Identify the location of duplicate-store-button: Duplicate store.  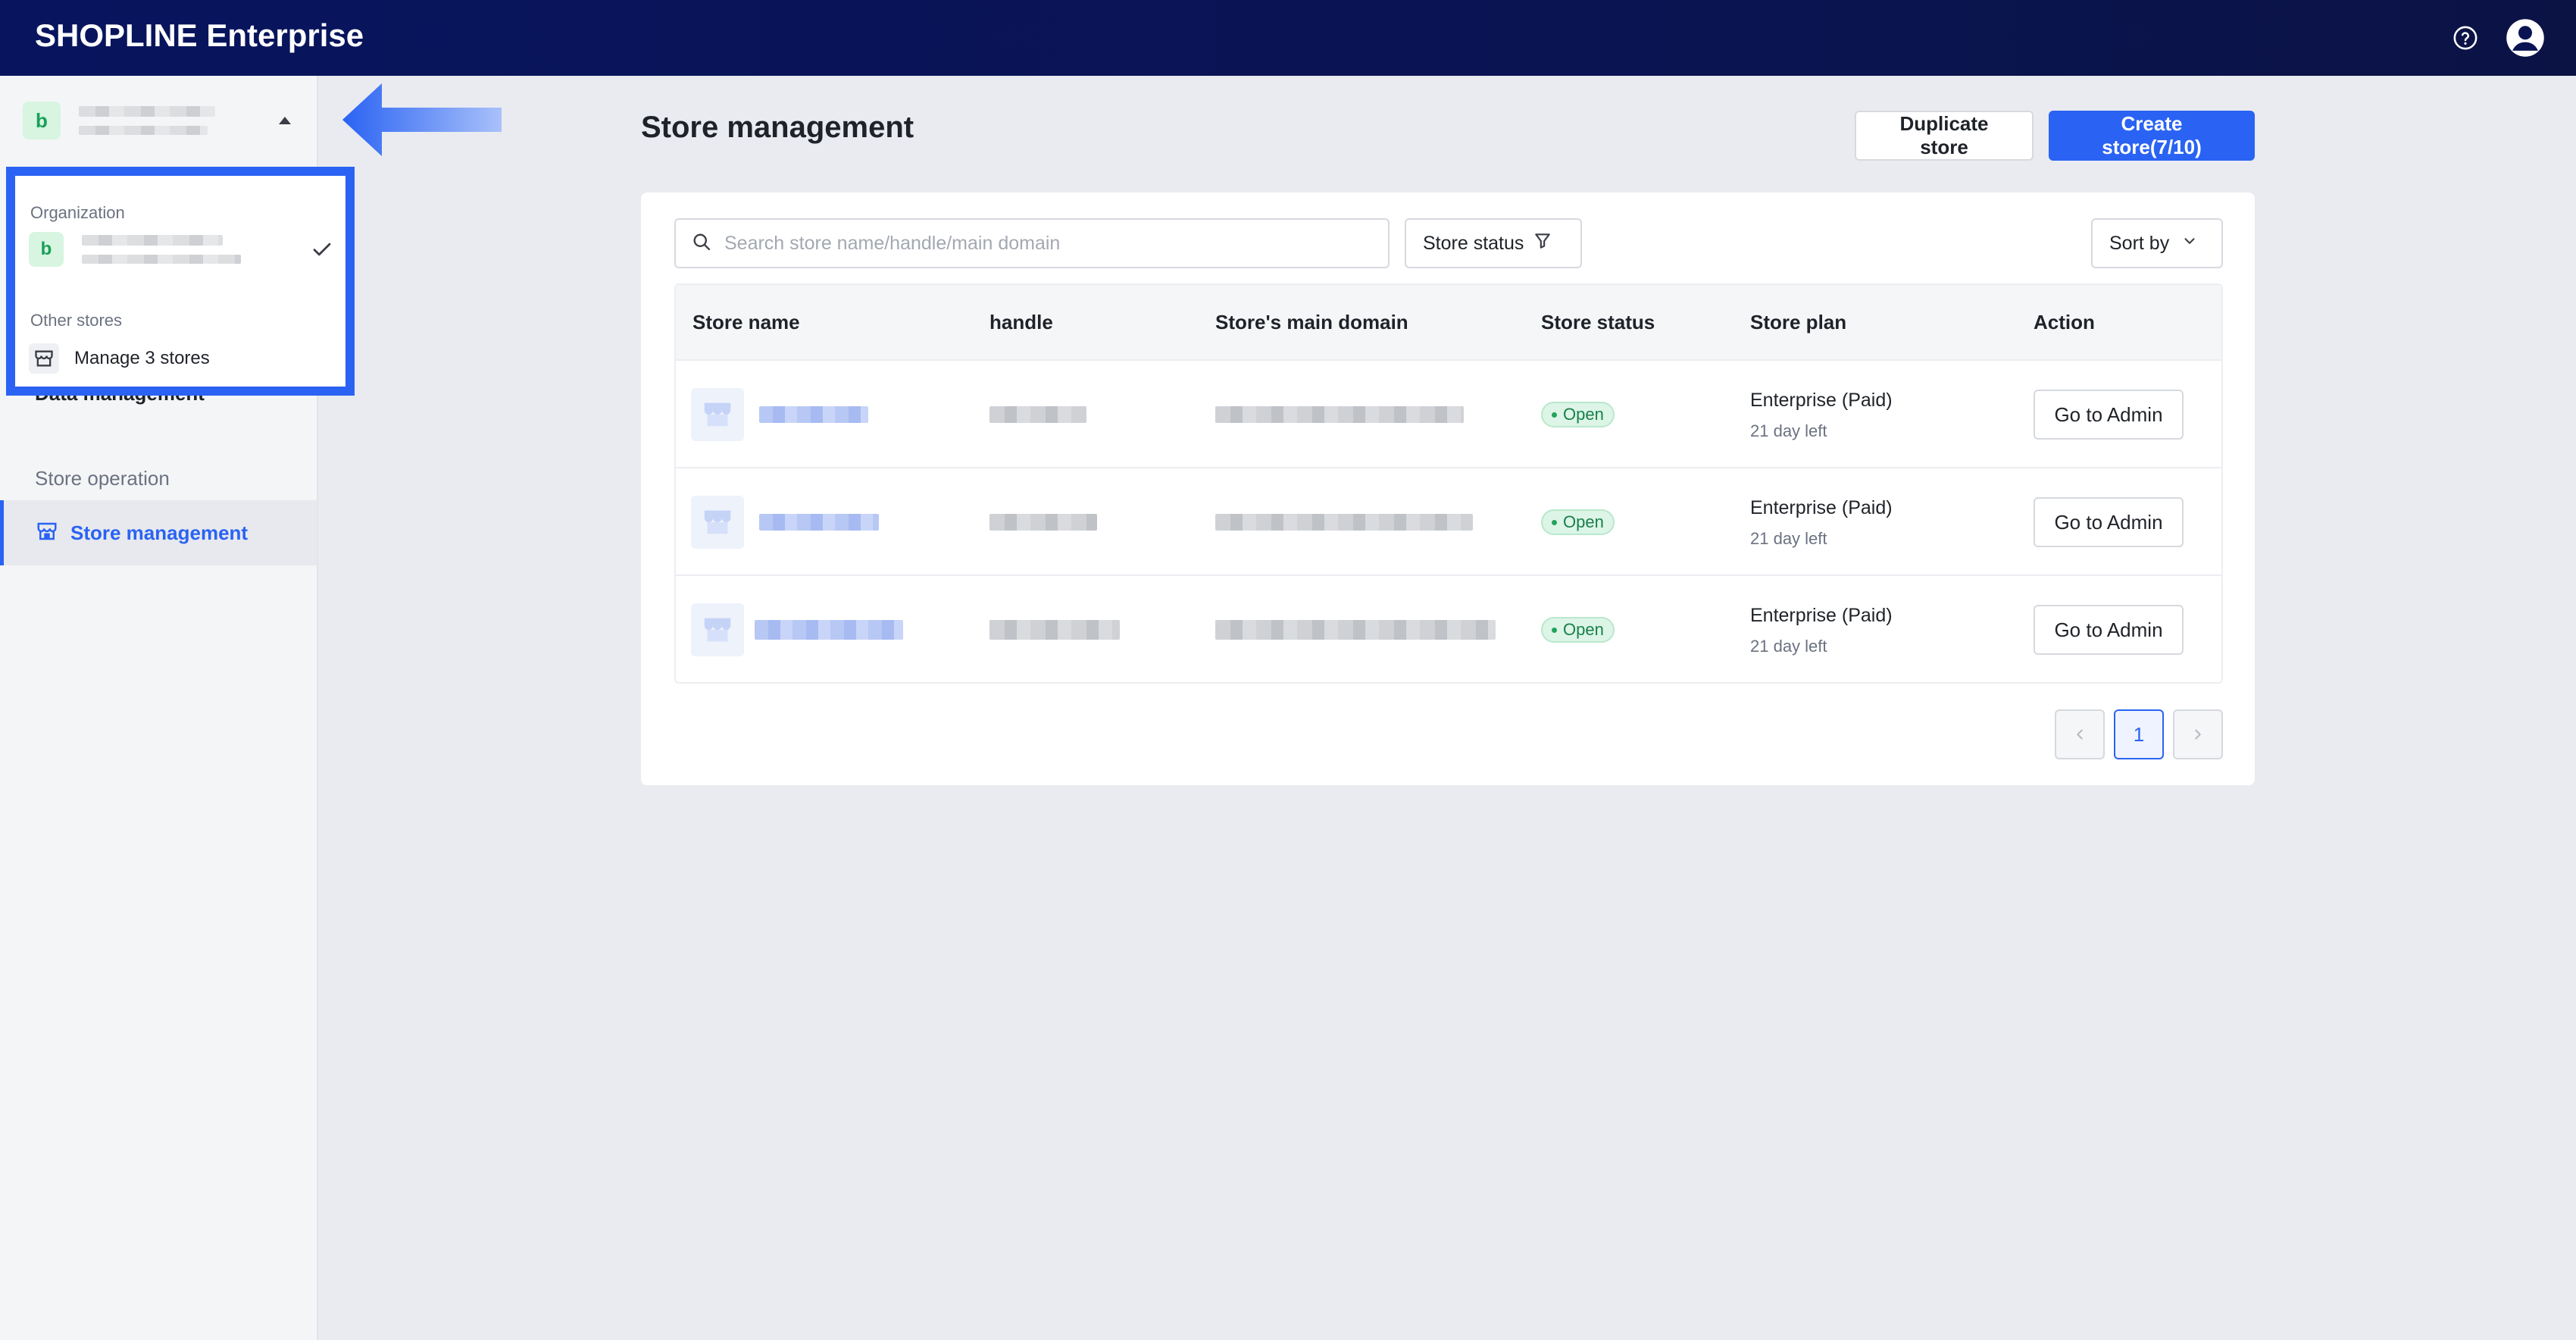
(1945, 136).